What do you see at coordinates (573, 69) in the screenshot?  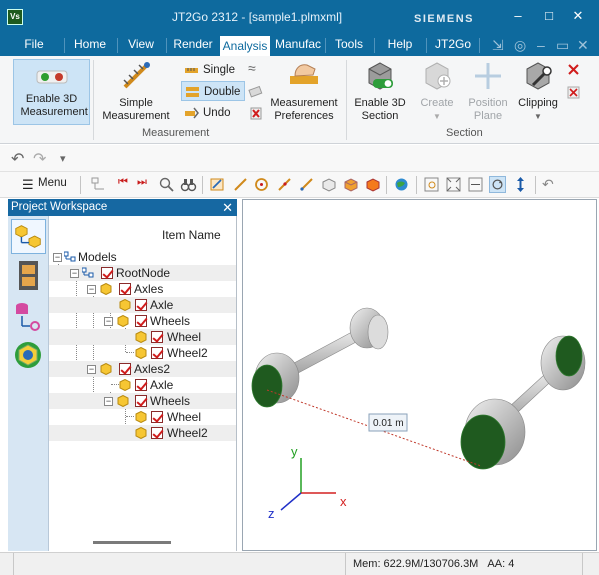 I see `clear-sections-icon` at bounding box center [573, 69].